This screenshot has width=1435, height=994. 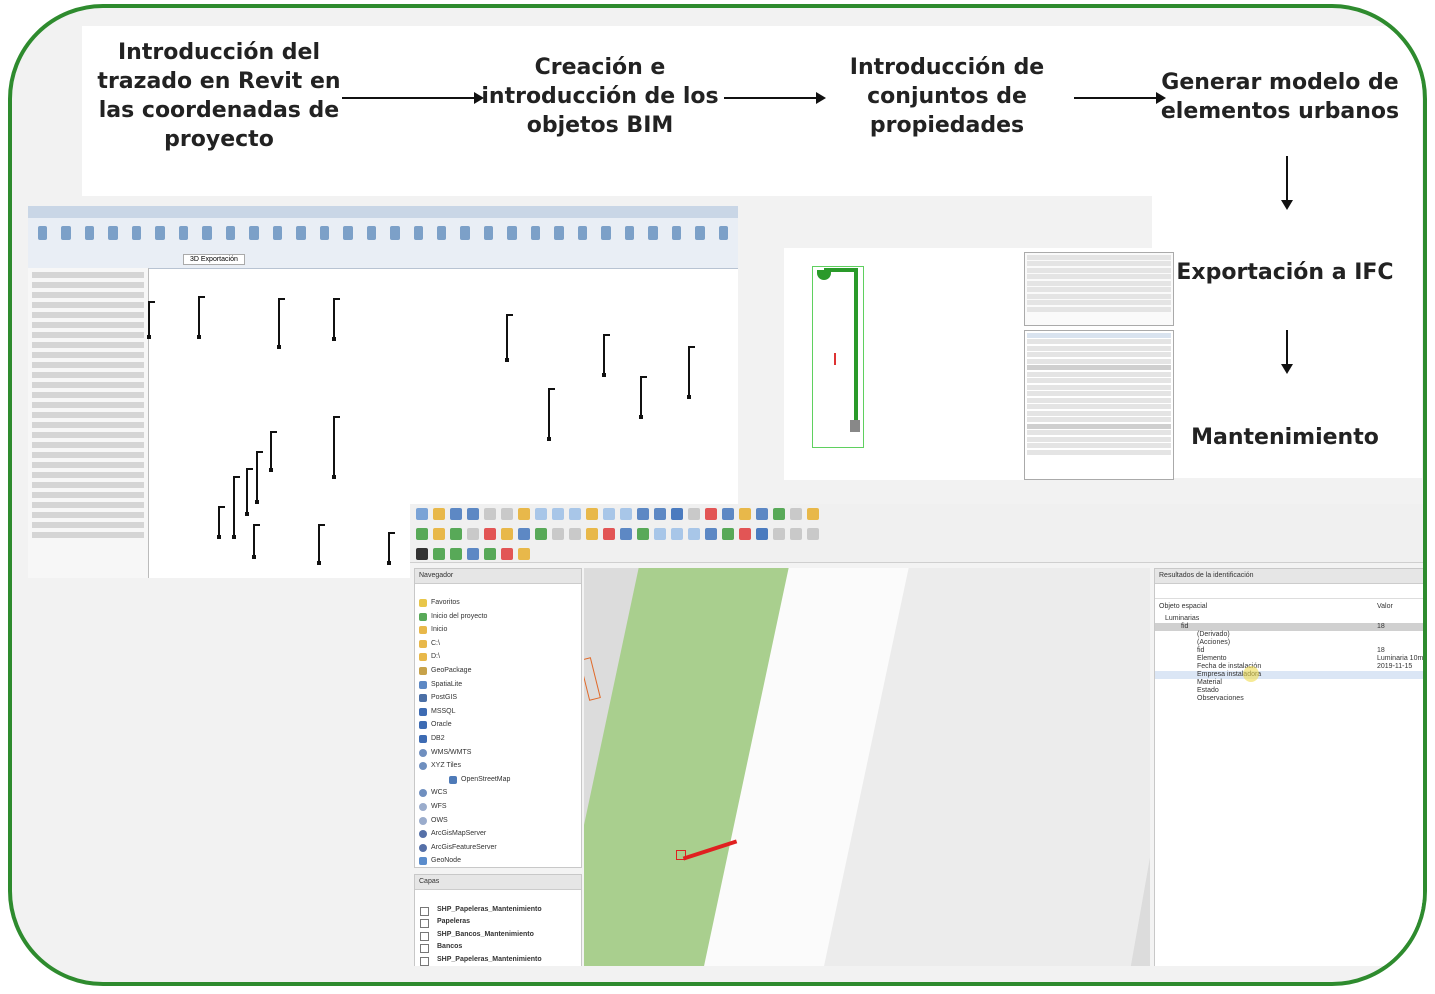 What do you see at coordinates (498, 780) in the screenshot?
I see `nav-item-openstreetmap: OpenStreetMap` at bounding box center [498, 780].